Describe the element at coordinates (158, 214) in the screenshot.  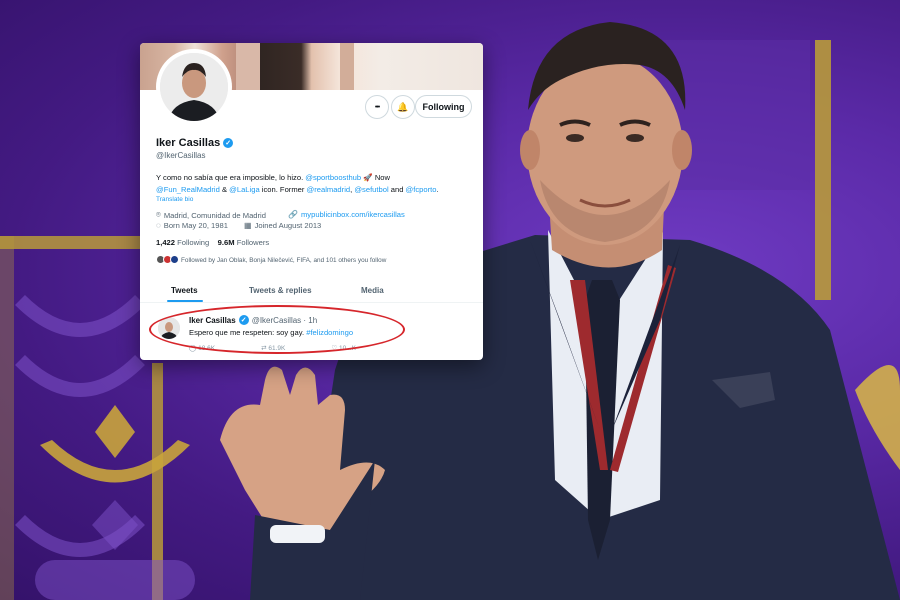
I see `location-pin-icon: ⌾` at that location.